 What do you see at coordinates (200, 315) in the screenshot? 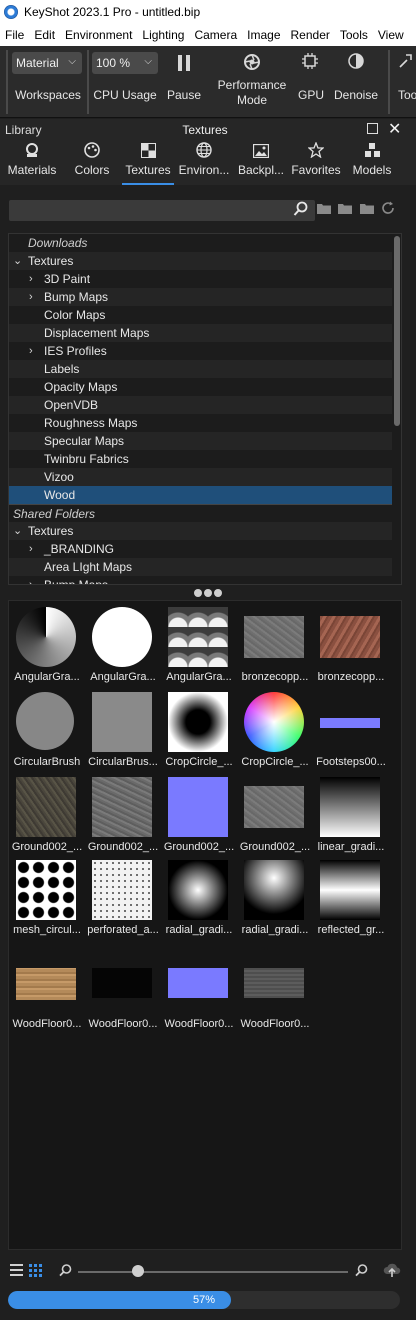
I see `tree-row-color-maps: Color Maps` at bounding box center [200, 315].